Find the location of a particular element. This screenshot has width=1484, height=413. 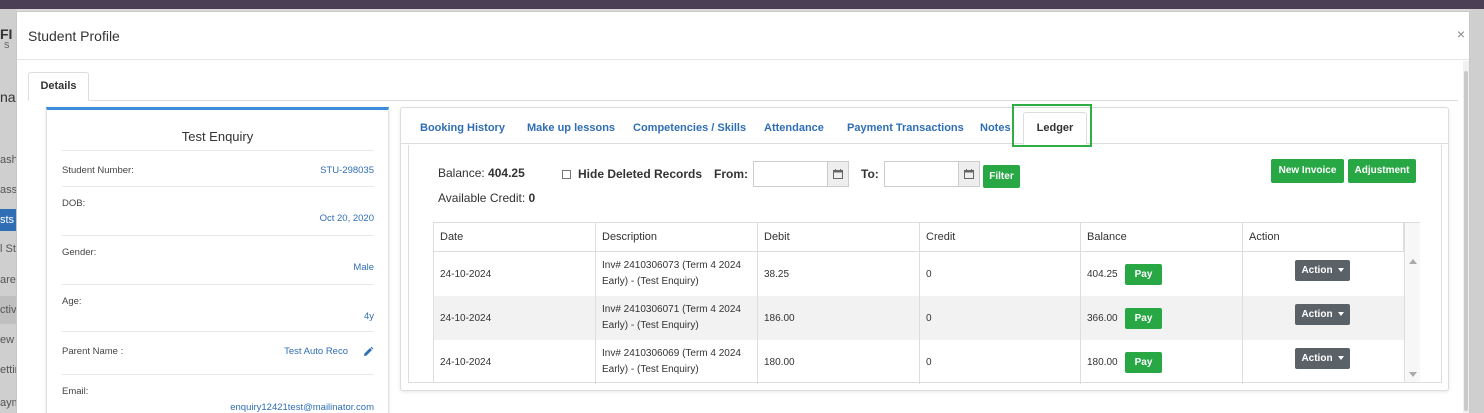

background-nav-item: l St is located at coordinates (8, 249).